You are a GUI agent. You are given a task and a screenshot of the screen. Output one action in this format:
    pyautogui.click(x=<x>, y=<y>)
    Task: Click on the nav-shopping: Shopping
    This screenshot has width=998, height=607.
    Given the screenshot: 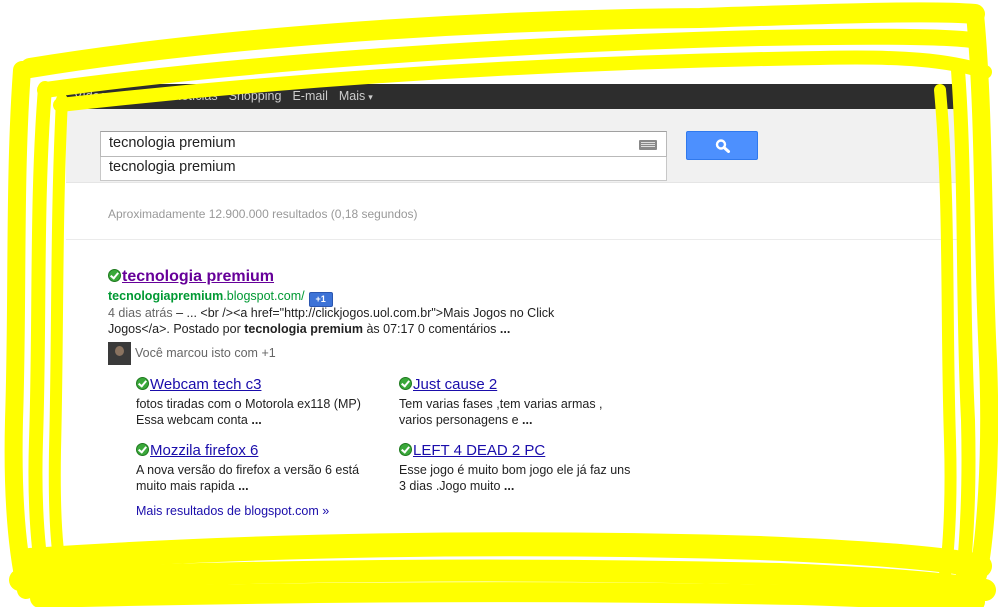 What is the action you would take?
    pyautogui.click(x=255, y=96)
    